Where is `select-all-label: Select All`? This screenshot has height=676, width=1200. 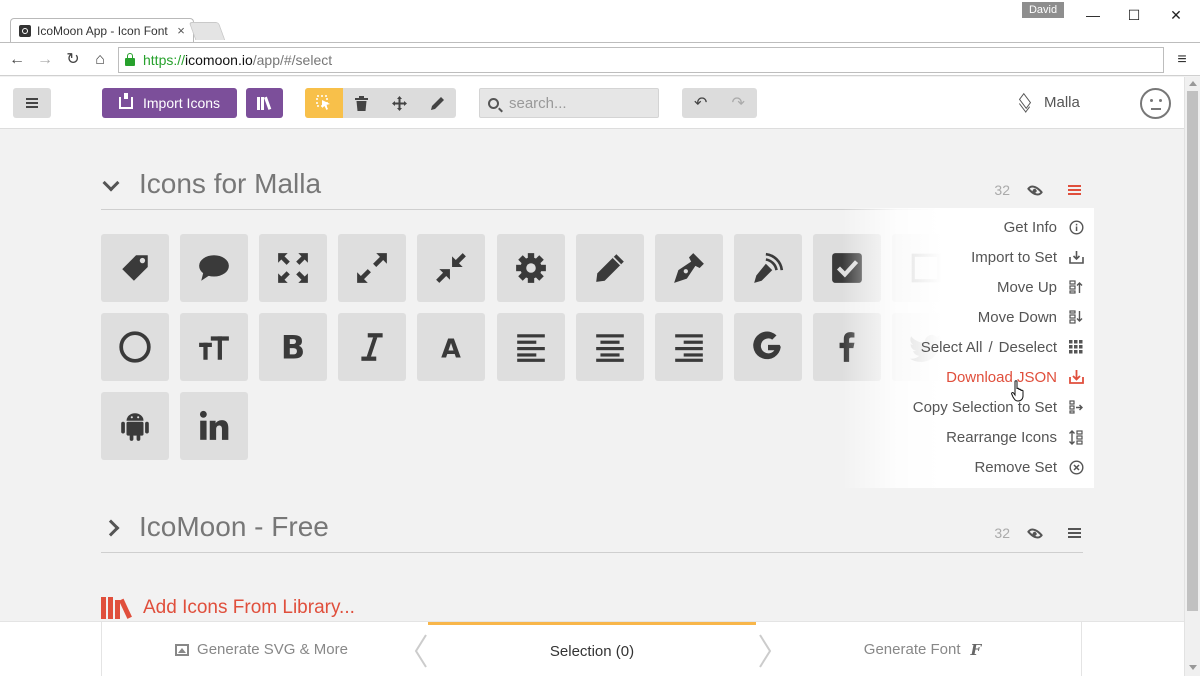
select-all-label: Select All is located at coordinates (952, 347).